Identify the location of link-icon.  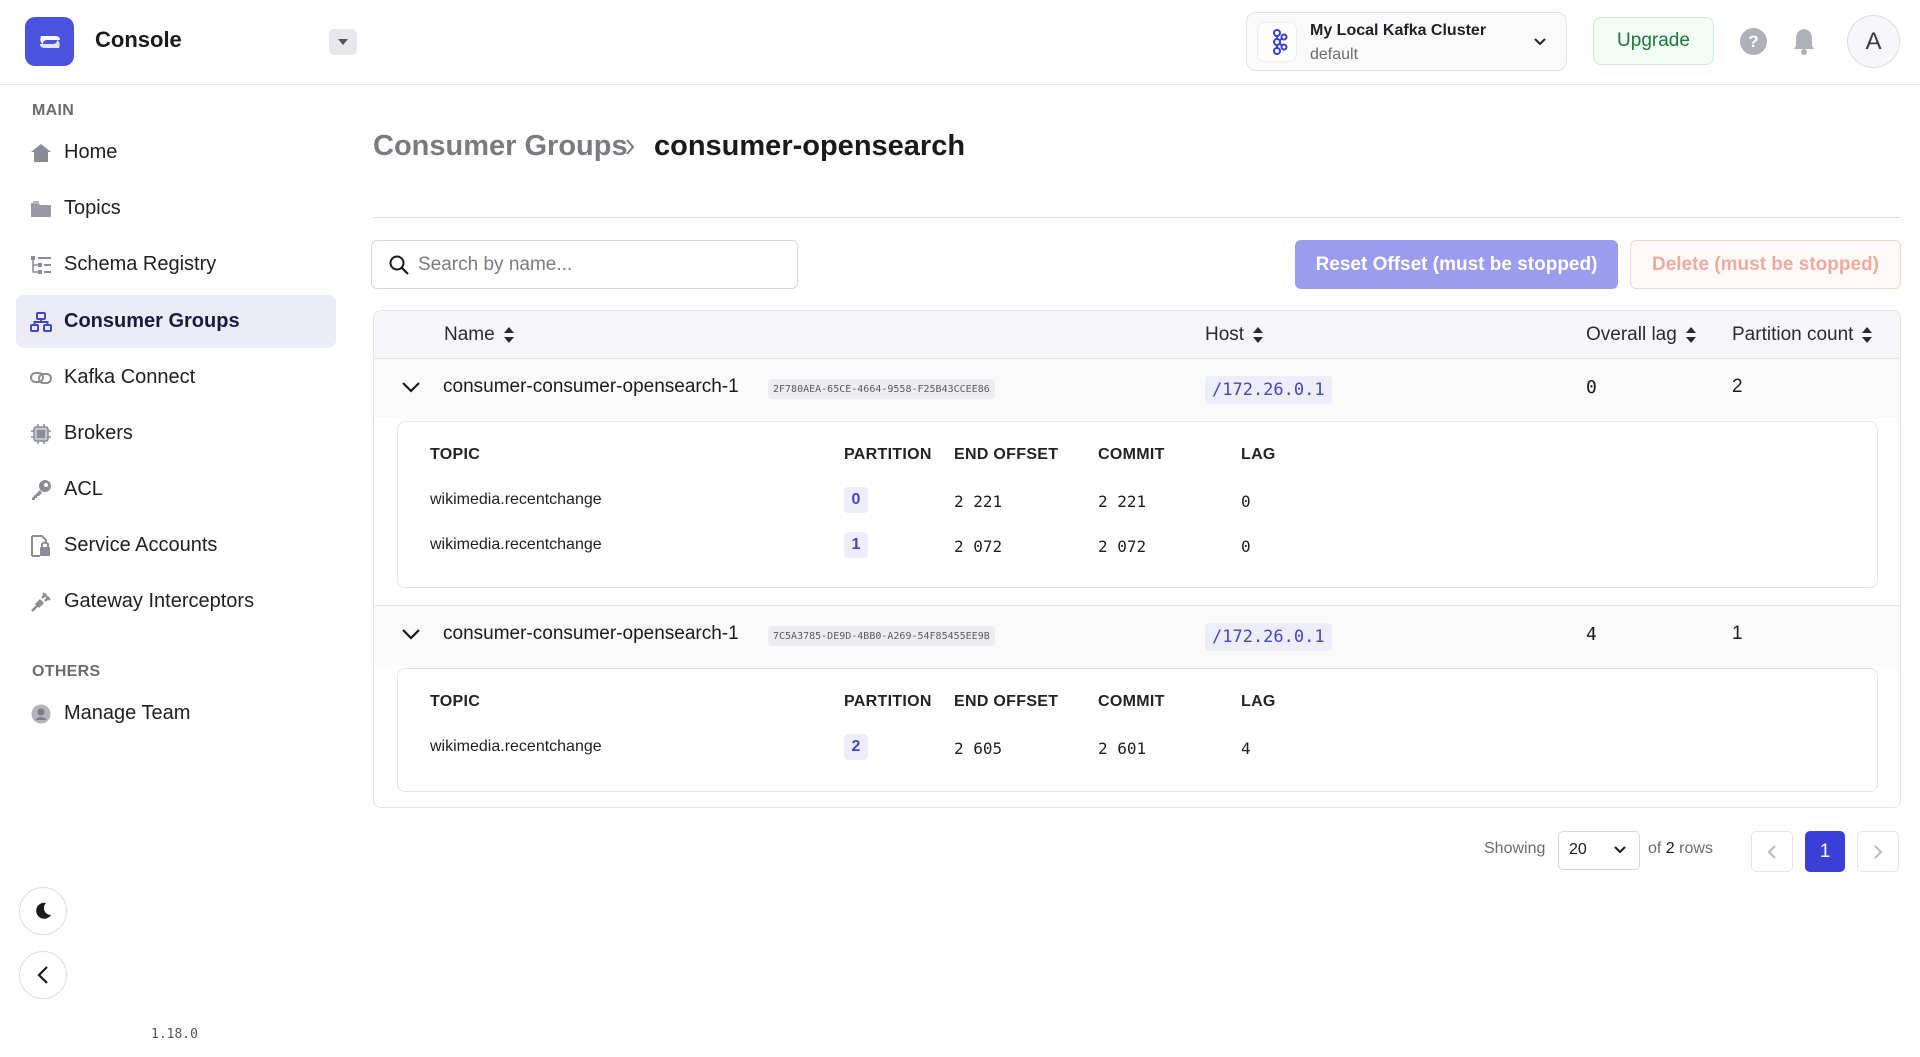
(41, 378).